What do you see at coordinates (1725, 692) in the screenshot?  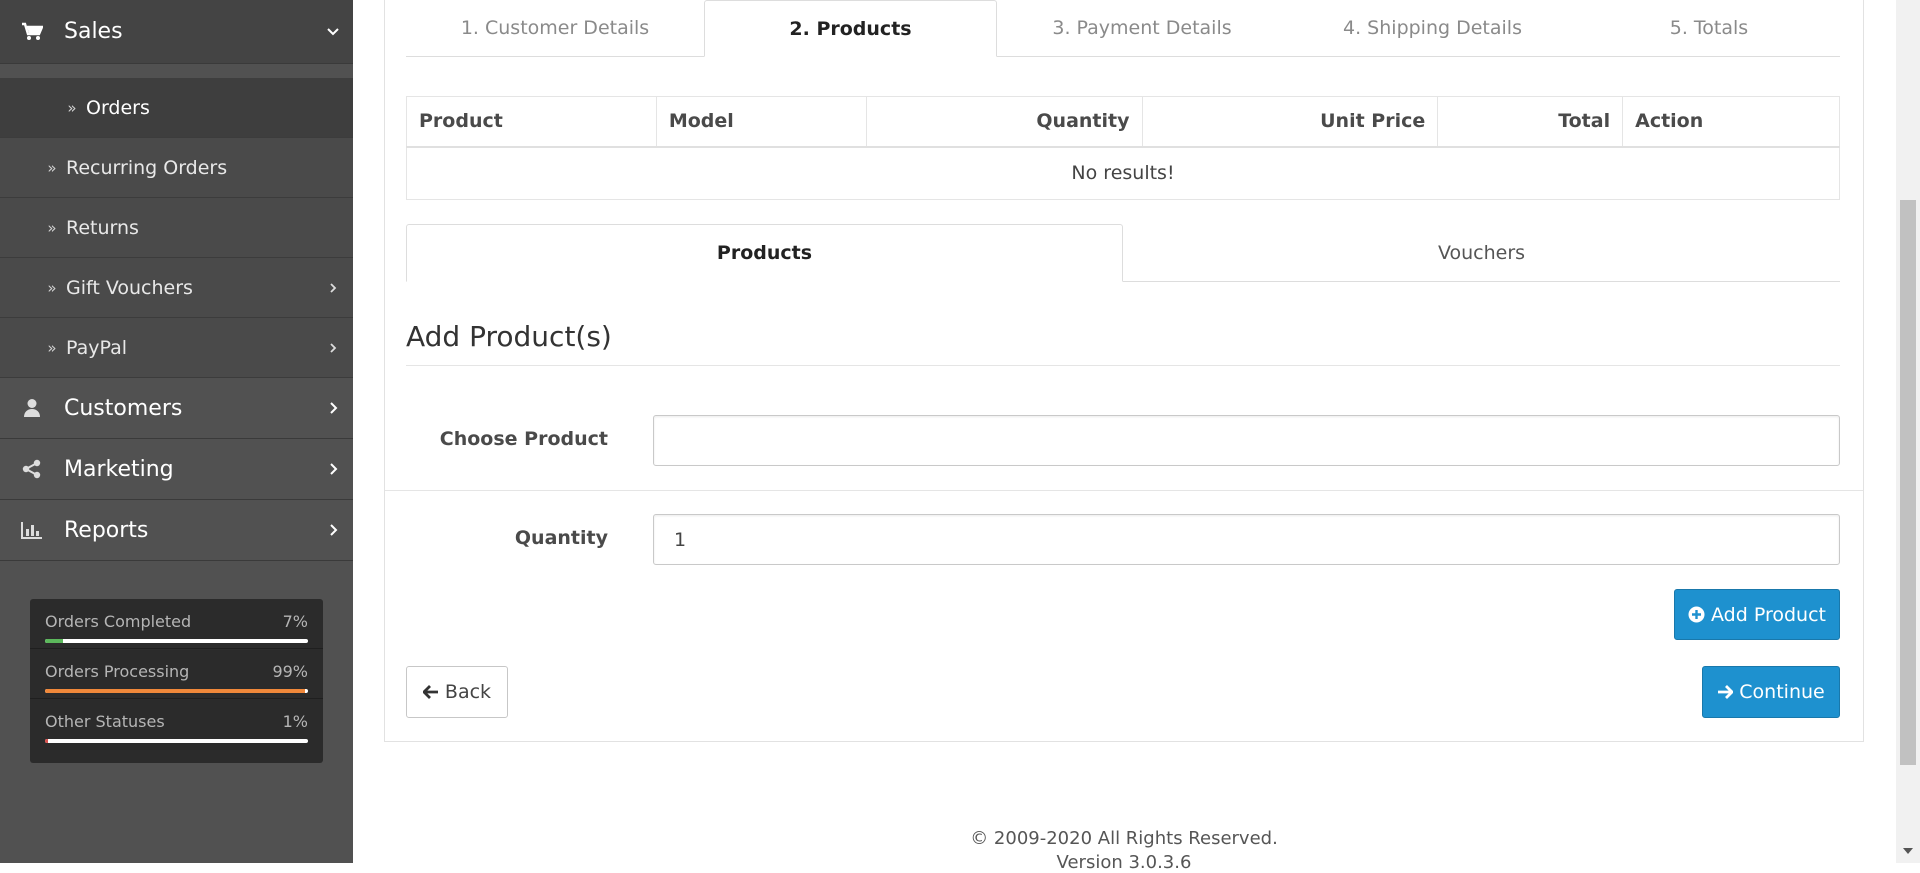 I see `arrow-right-icon` at bounding box center [1725, 692].